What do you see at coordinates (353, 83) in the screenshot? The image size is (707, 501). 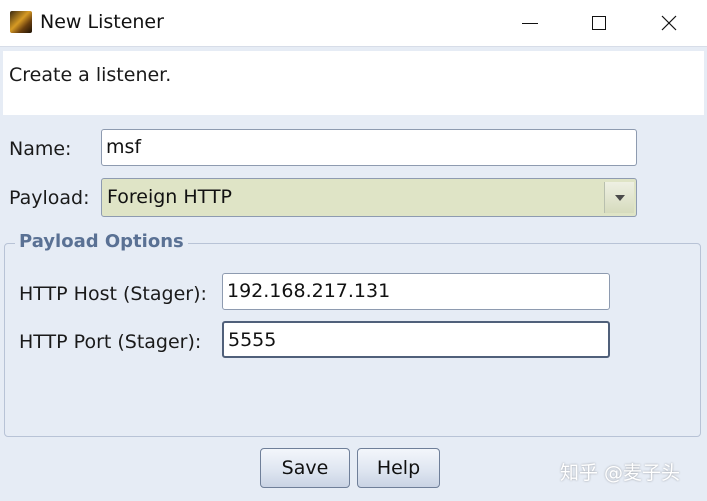 I see `description-banner: Create a listener.` at bounding box center [353, 83].